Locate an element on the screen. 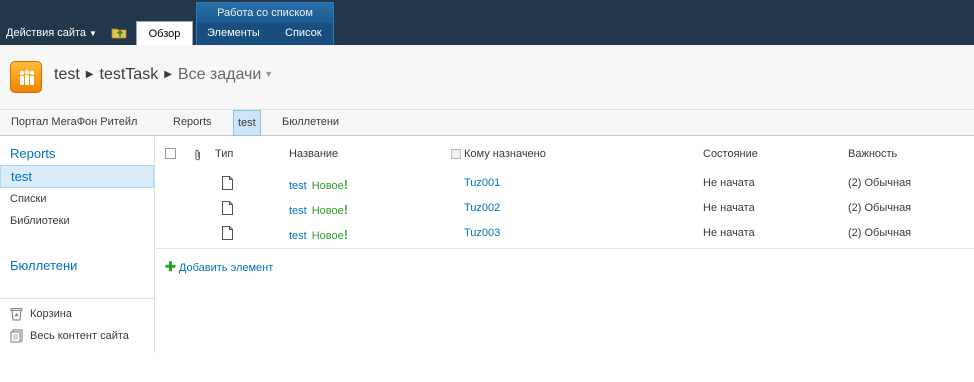 This screenshot has width=974, height=382. view-selector: Все задачи is located at coordinates (219, 74).